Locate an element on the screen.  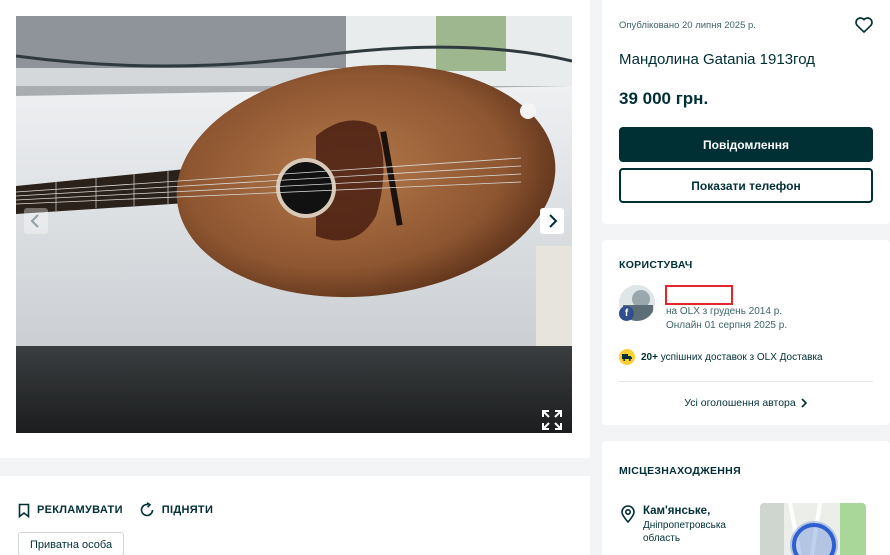
delivery-stats: 20+ успішних доставок з OLX Доставка is located at coordinates (721, 357).